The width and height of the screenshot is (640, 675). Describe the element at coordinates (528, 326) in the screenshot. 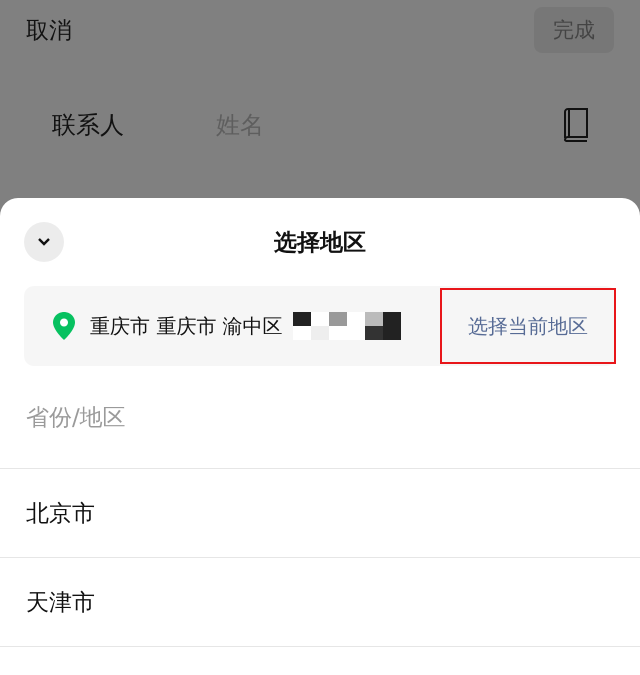

I see `select-current-region-button: 选择当前地区` at that location.